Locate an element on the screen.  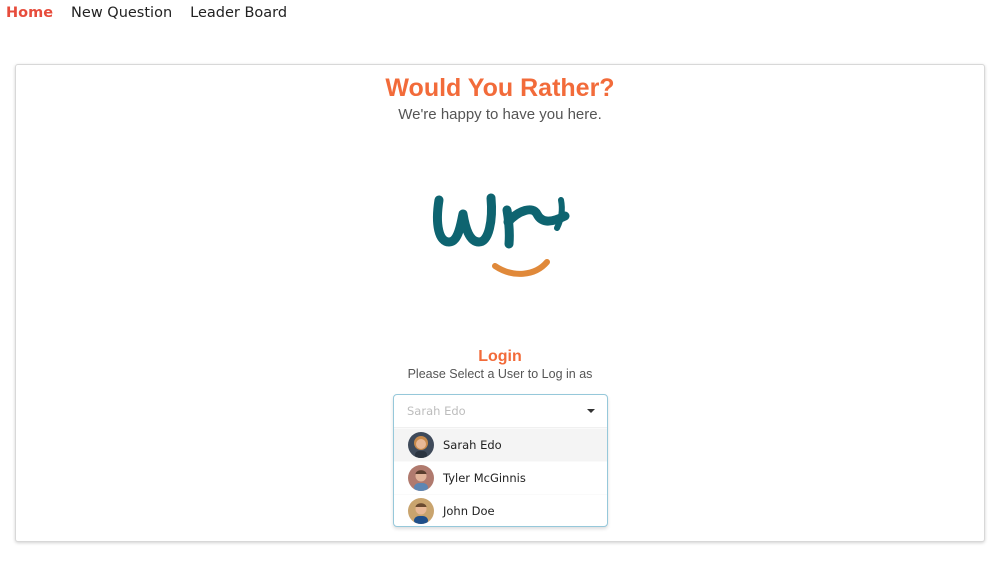
wr-logo-graphic is located at coordinates (501, 235).